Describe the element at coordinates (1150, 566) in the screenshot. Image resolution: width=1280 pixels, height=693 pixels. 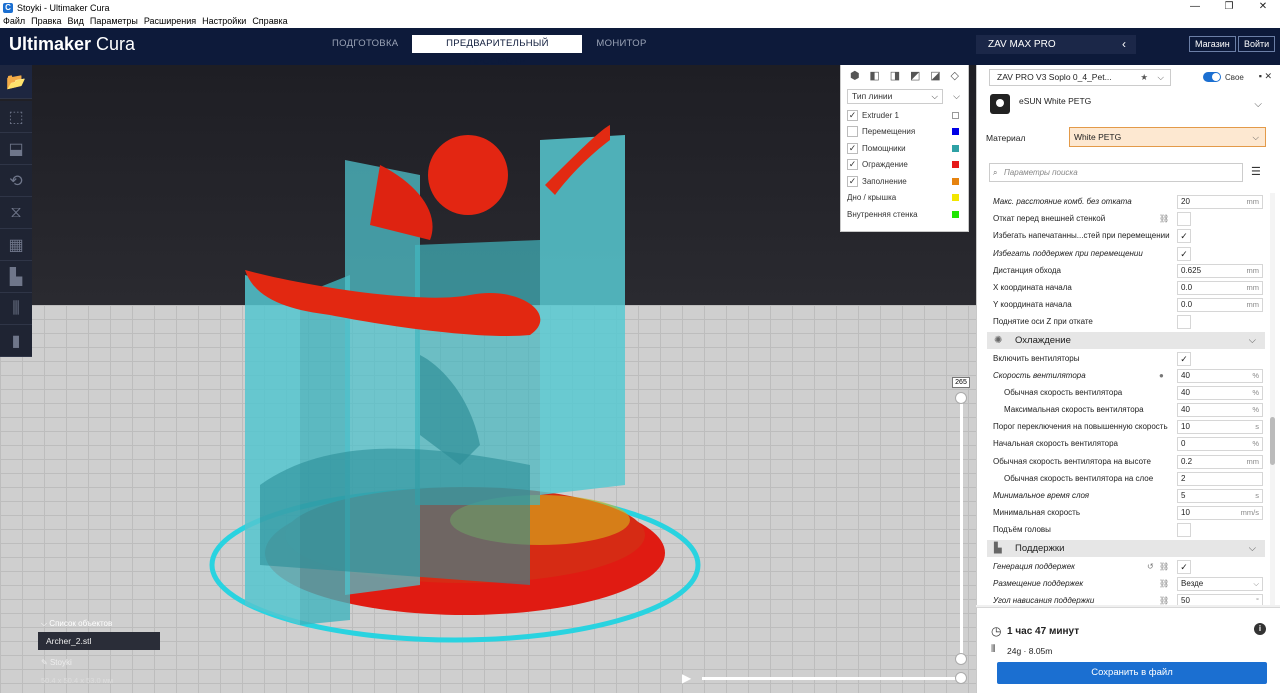
I see `reset-icon: ↺` at that location.